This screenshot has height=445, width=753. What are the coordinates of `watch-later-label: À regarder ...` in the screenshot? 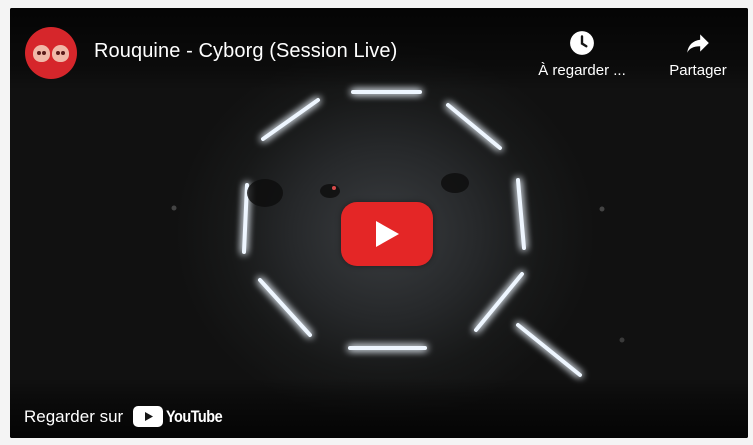 It's located at (582, 70).